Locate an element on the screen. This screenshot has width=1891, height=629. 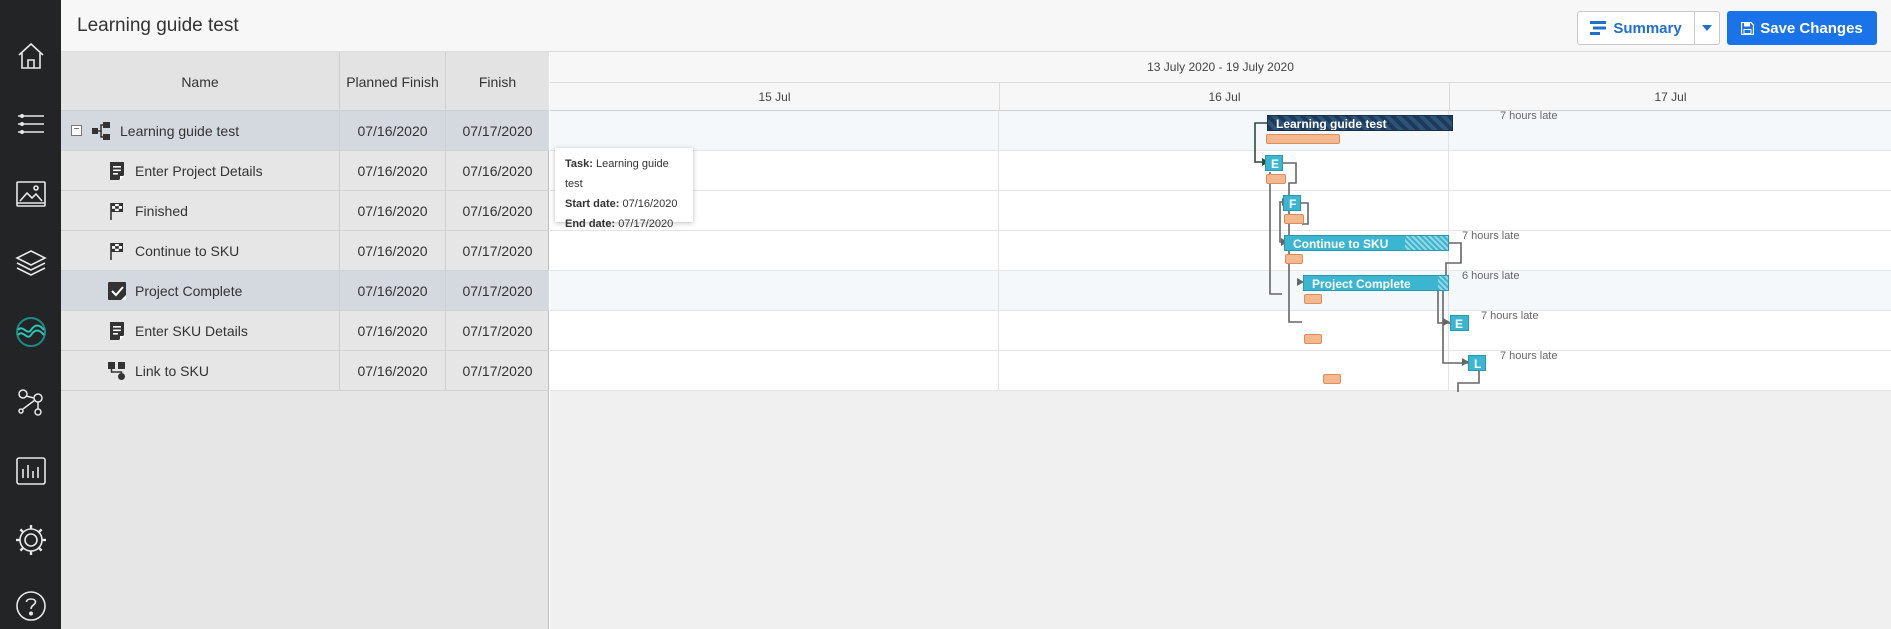
summary-label: Summary is located at coordinates (1647, 28).